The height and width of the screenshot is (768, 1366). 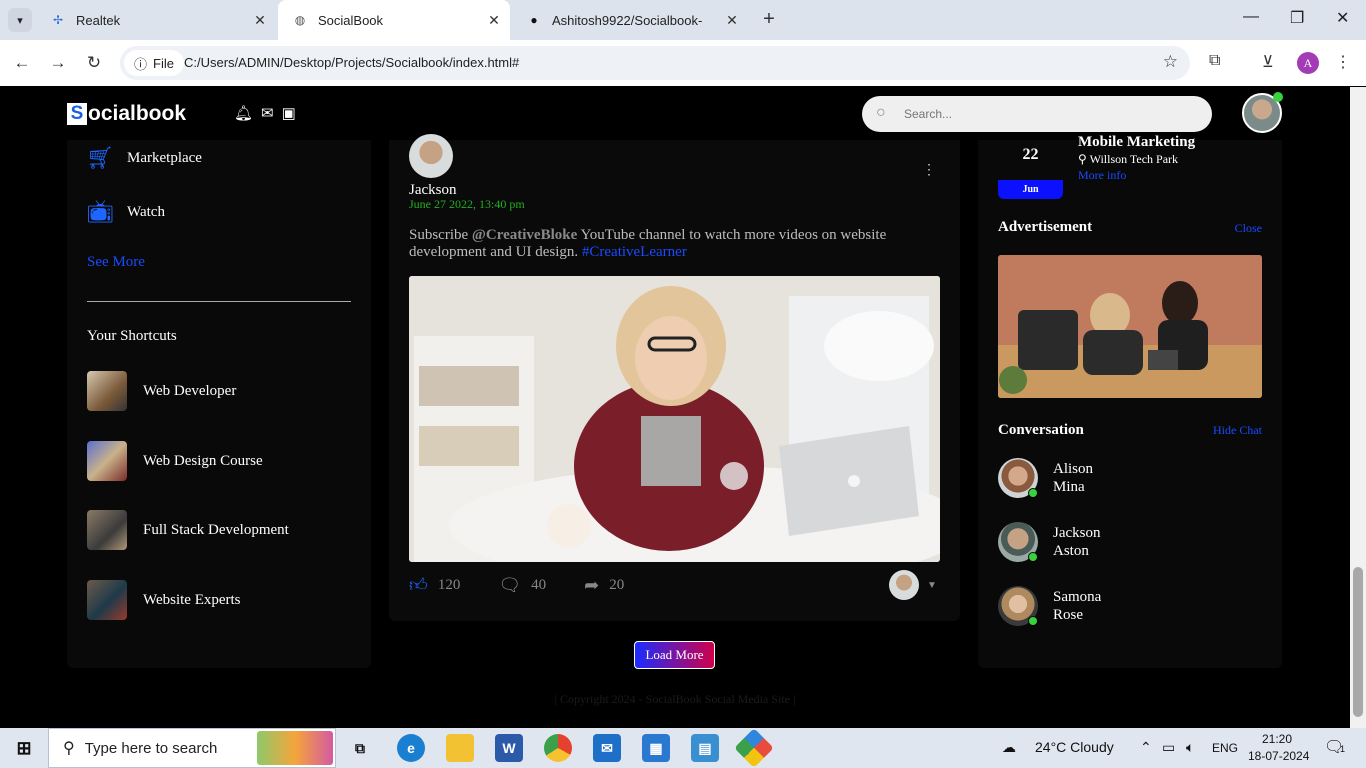 I want to click on video-icon: ▣, so click(x=289, y=113).